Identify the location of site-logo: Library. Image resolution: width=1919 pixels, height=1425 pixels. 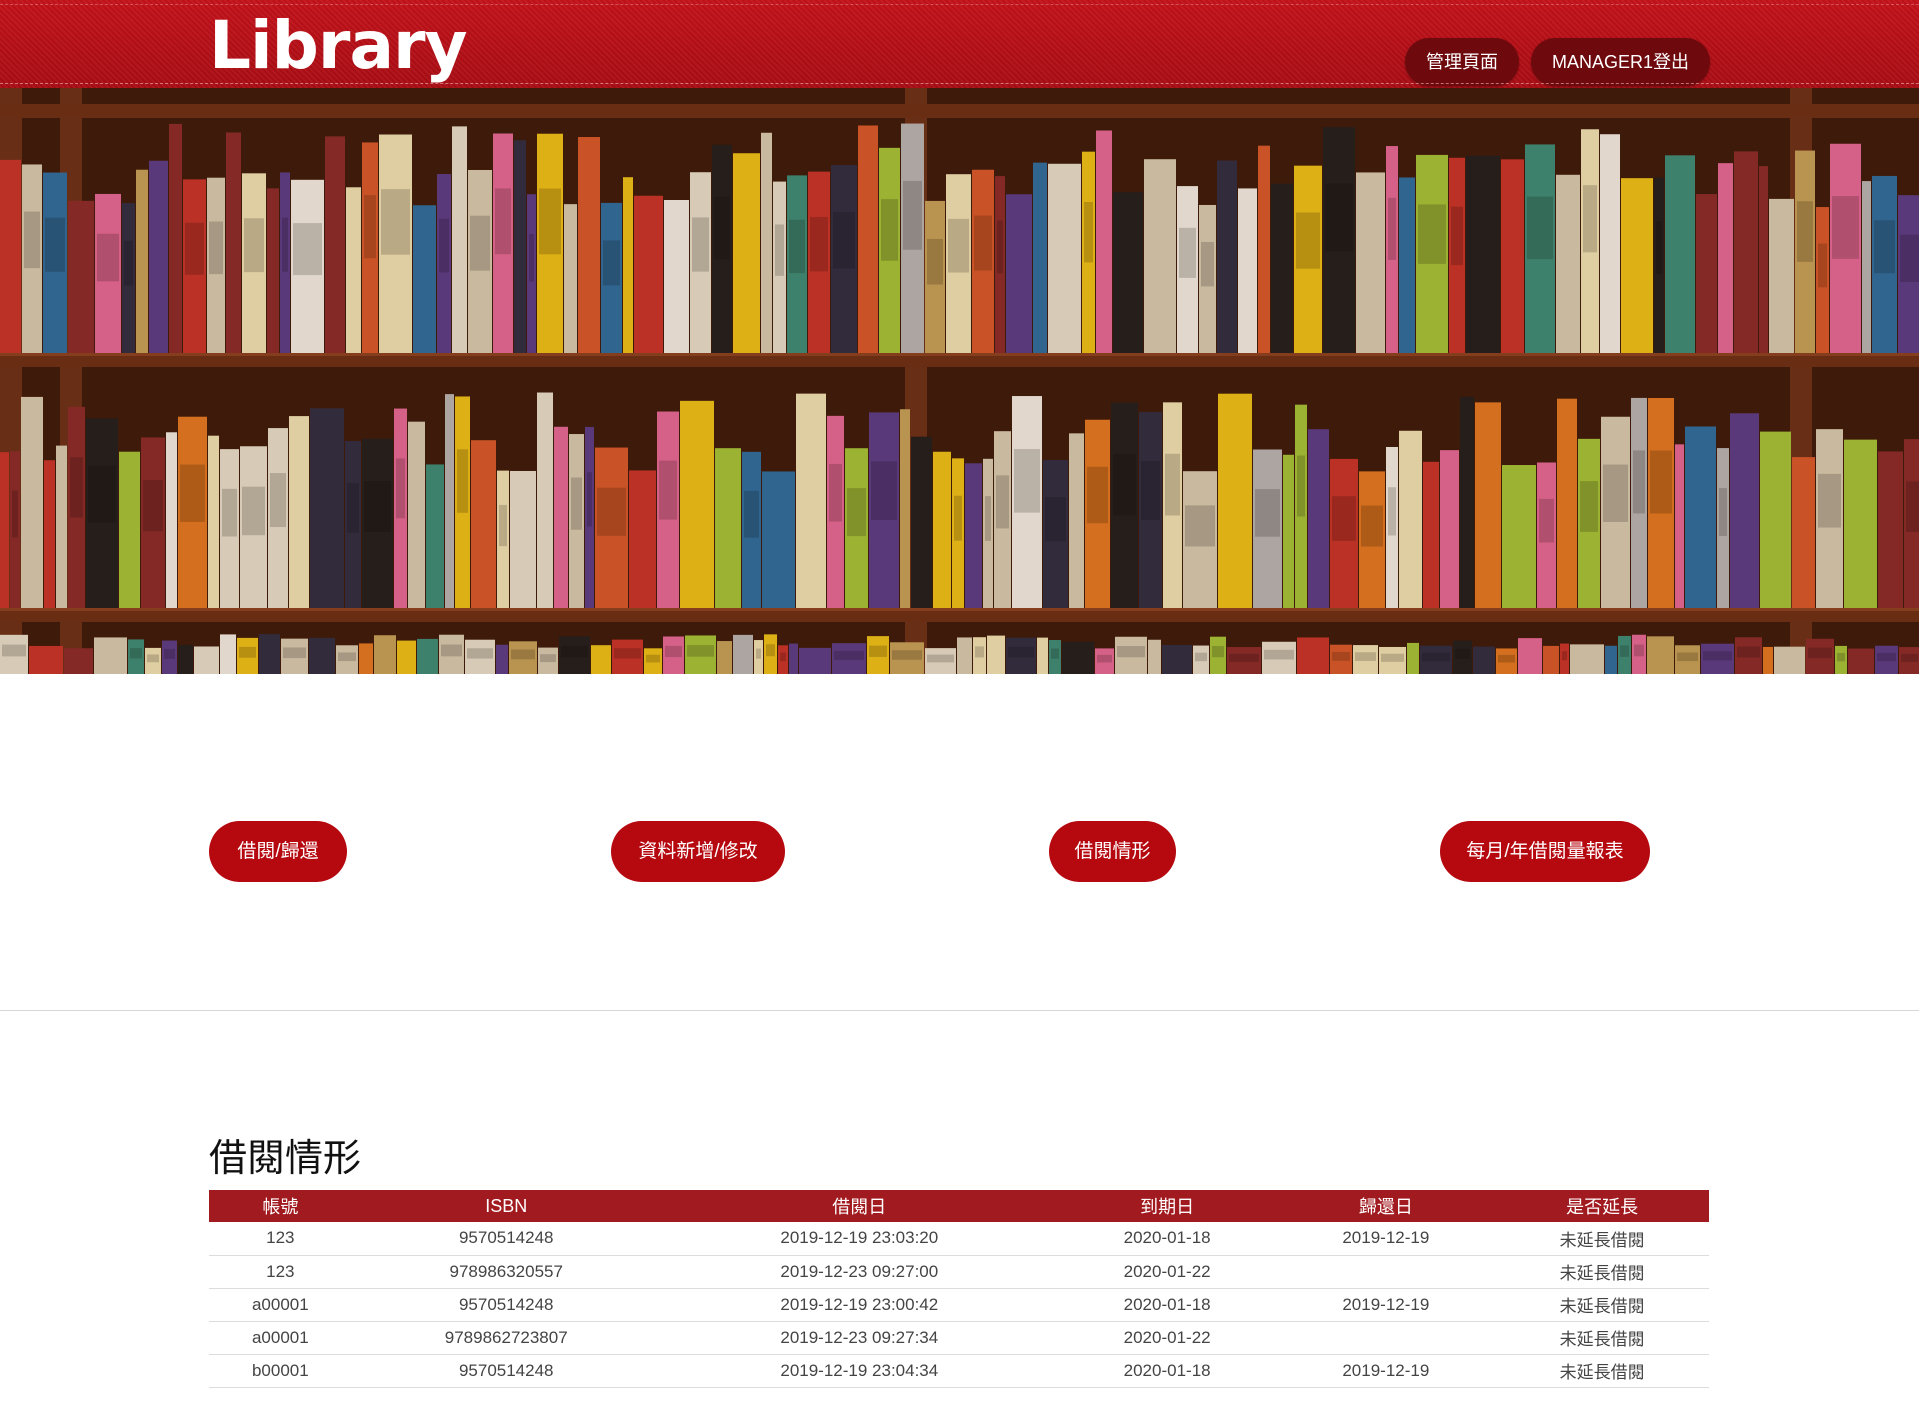
(338, 46).